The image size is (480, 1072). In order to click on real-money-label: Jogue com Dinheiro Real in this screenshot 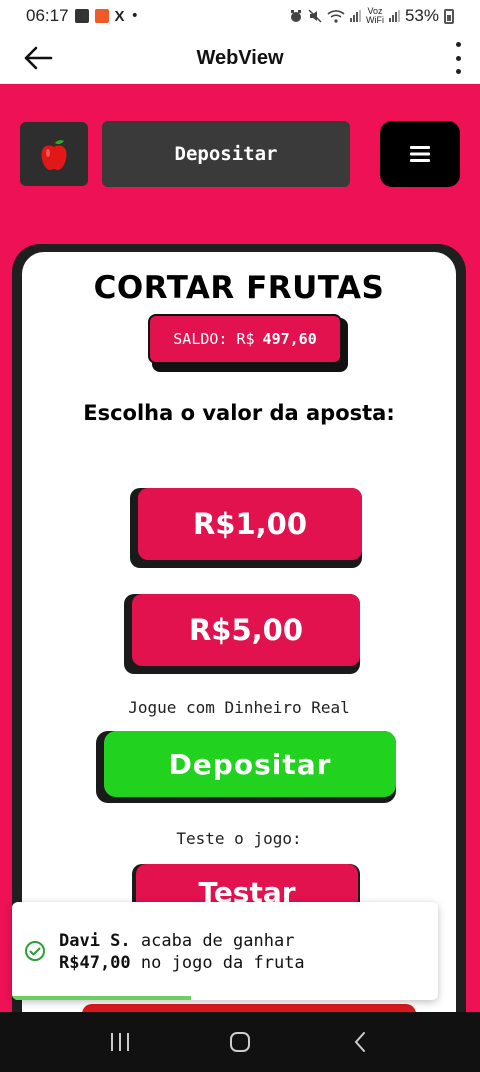, I will do `click(239, 707)`.